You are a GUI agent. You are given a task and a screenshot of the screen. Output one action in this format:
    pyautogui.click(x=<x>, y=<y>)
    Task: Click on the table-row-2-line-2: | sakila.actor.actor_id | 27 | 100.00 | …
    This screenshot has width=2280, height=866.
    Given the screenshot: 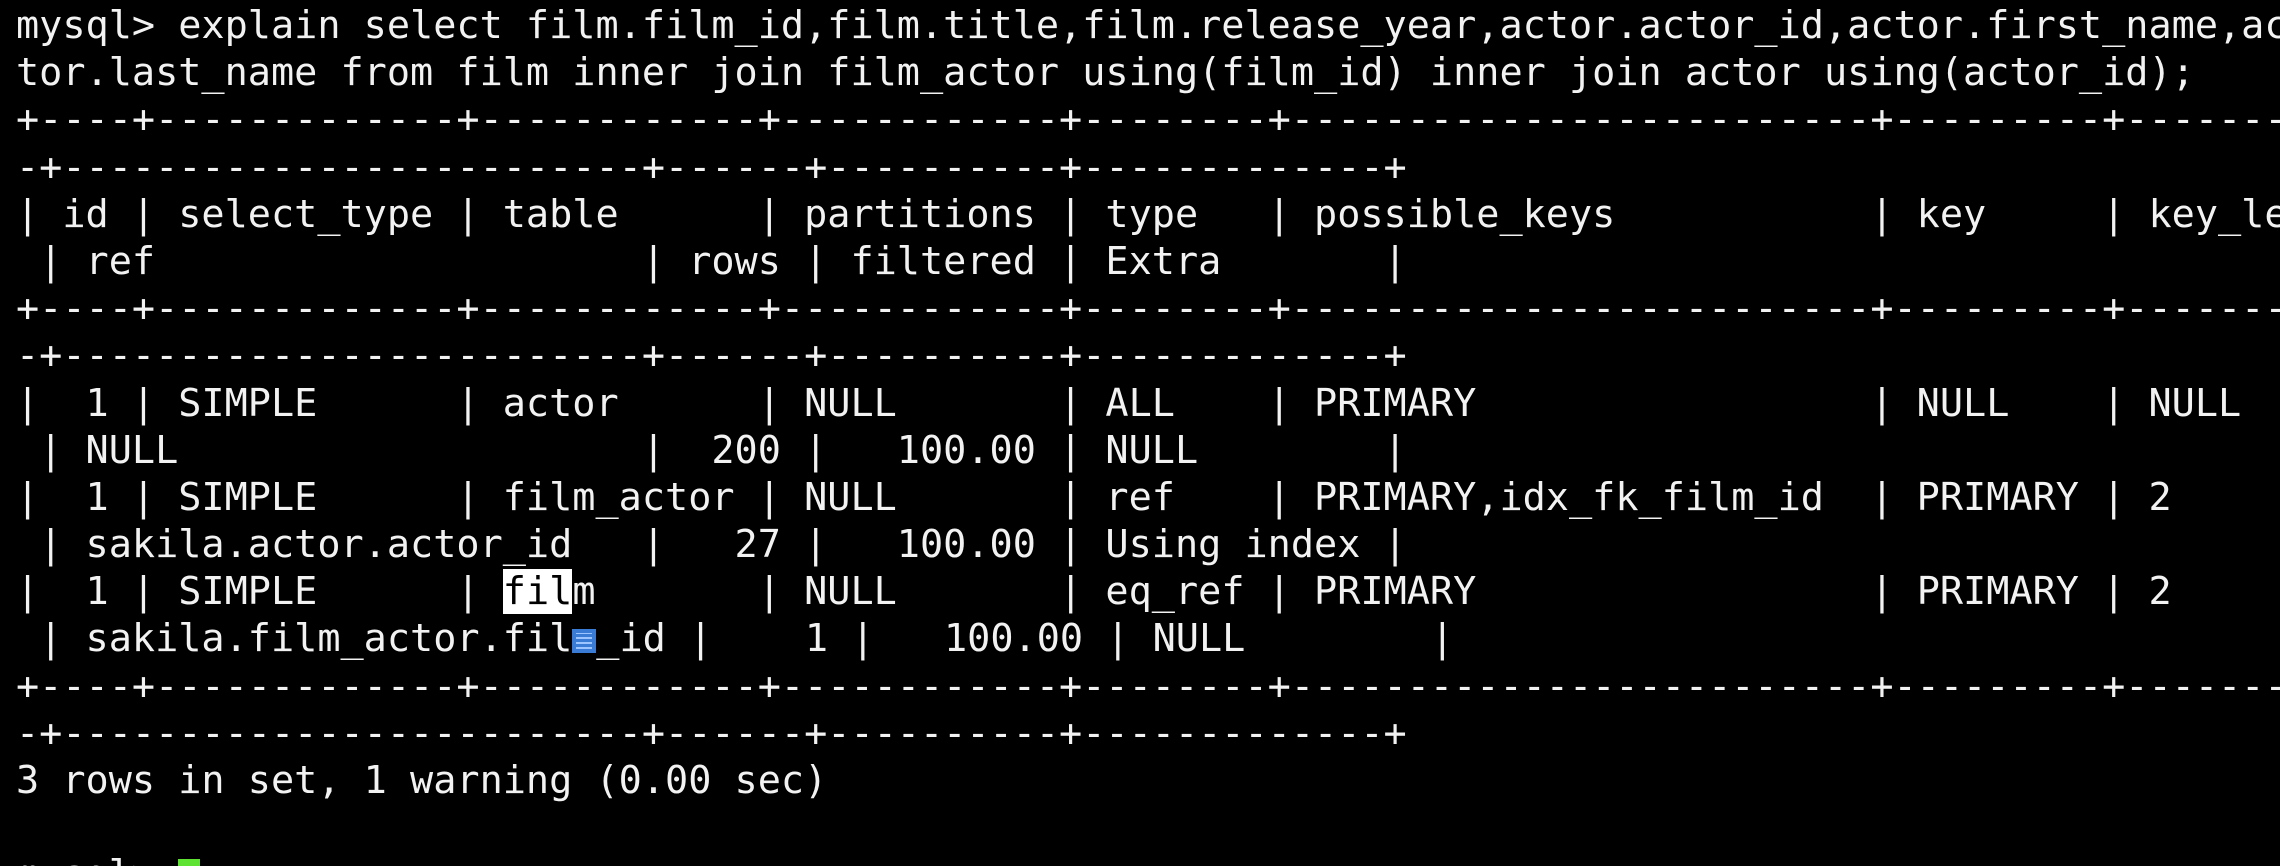 What is the action you would take?
    pyautogui.click(x=711, y=545)
    